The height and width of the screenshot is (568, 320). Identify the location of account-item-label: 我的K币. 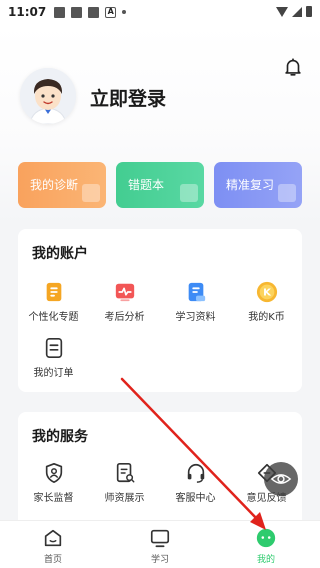
(266, 317).